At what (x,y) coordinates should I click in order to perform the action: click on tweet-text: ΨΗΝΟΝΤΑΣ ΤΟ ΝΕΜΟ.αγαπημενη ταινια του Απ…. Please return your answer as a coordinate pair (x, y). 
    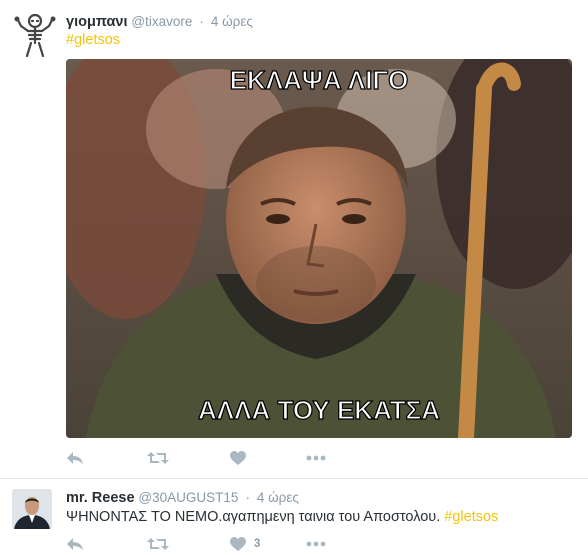
    Looking at the image, I should click on (282, 517).